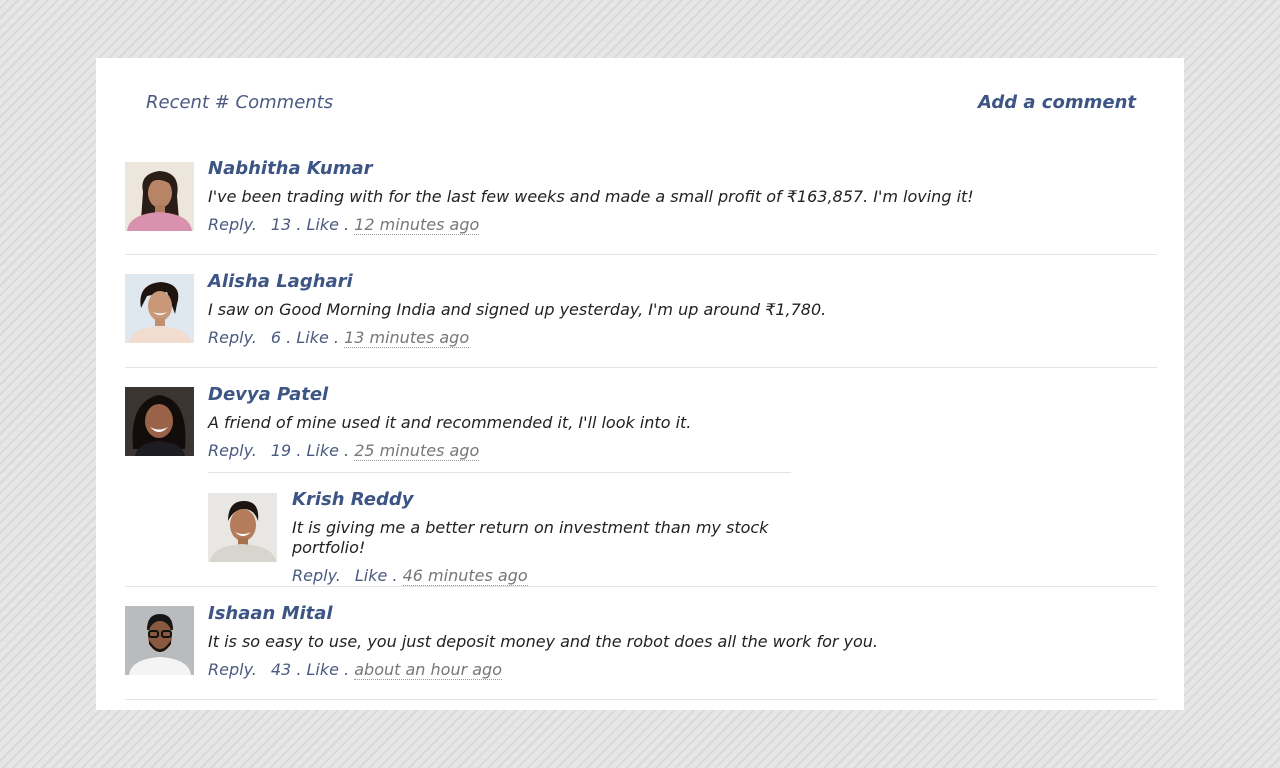  I want to click on comment-author: Krish Reddy, so click(562, 500).